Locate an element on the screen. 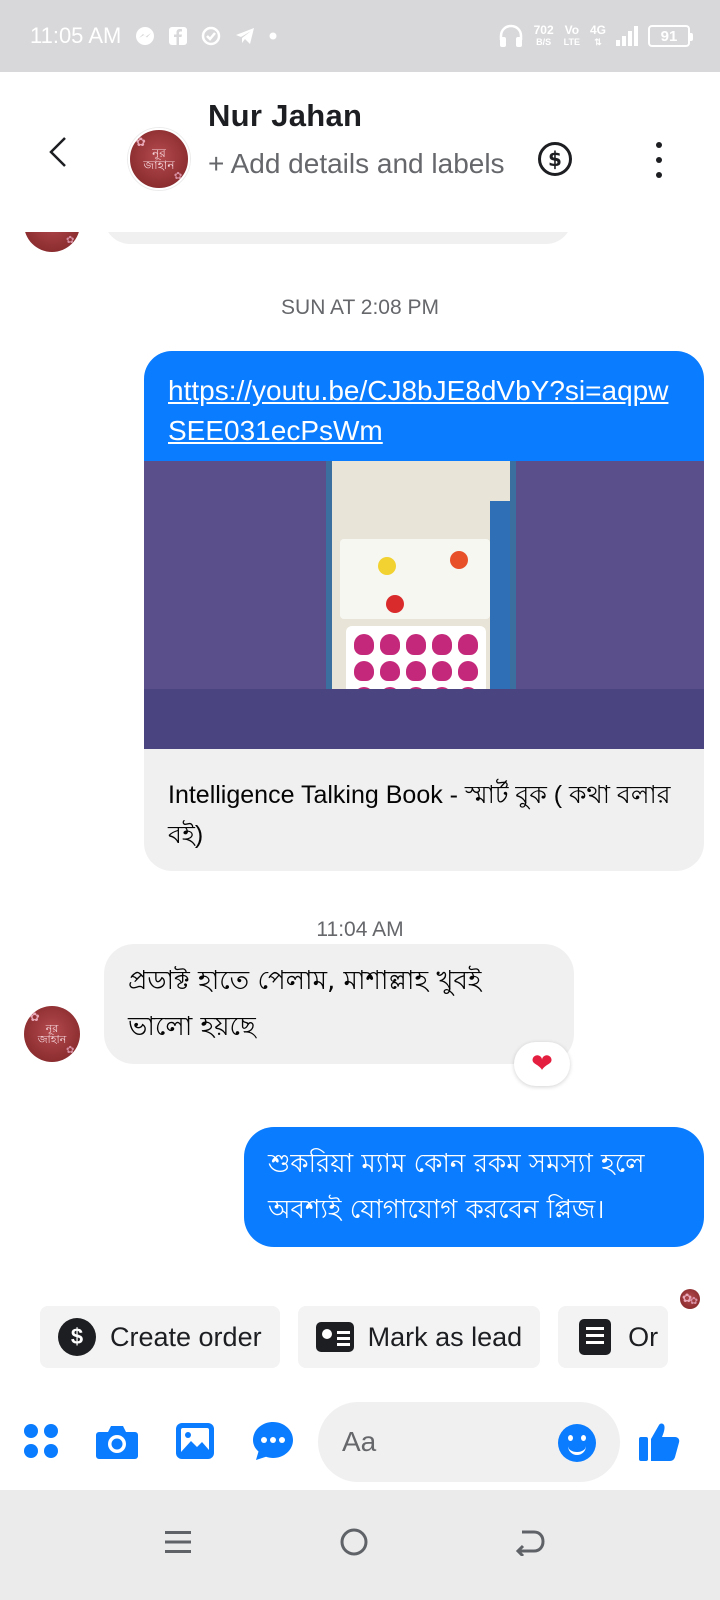 The width and height of the screenshot is (720, 1600). emoji-icon is located at coordinates (577, 1443).